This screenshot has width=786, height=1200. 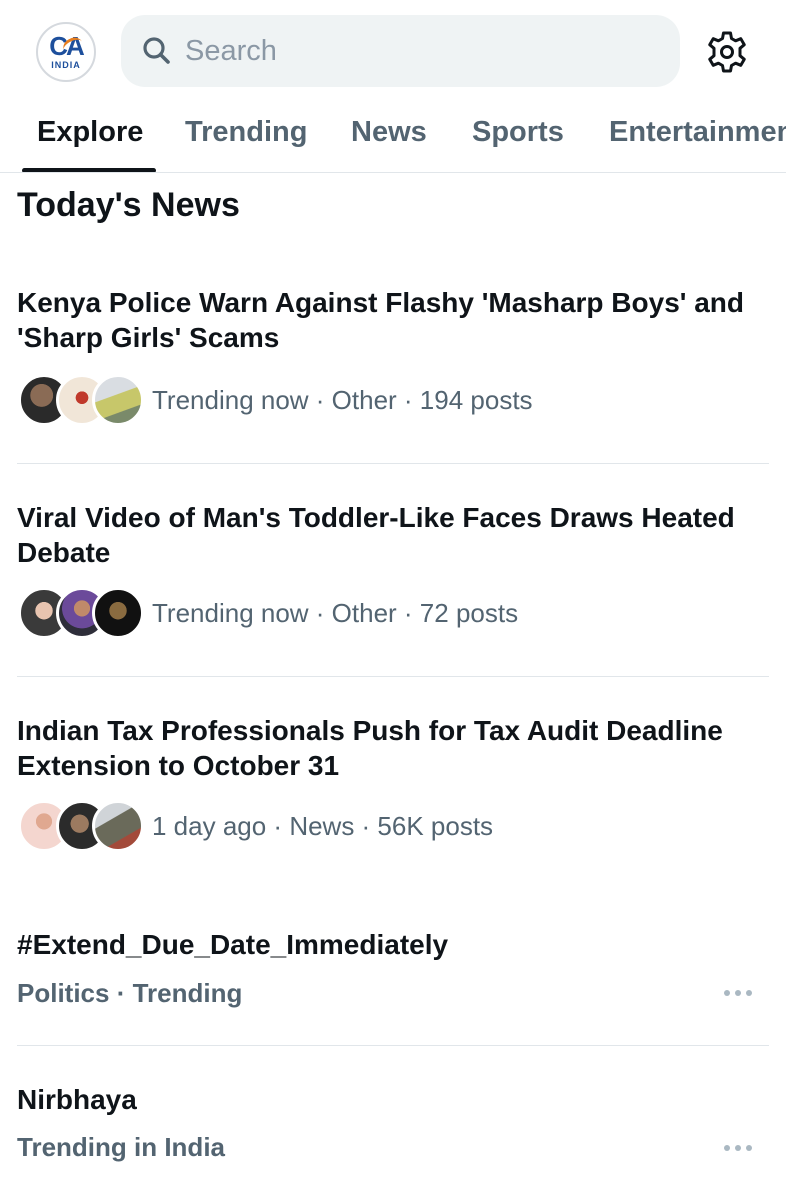 What do you see at coordinates (335, 613) in the screenshot?
I see `news-meta: Trending now · Other · 72 posts` at bounding box center [335, 613].